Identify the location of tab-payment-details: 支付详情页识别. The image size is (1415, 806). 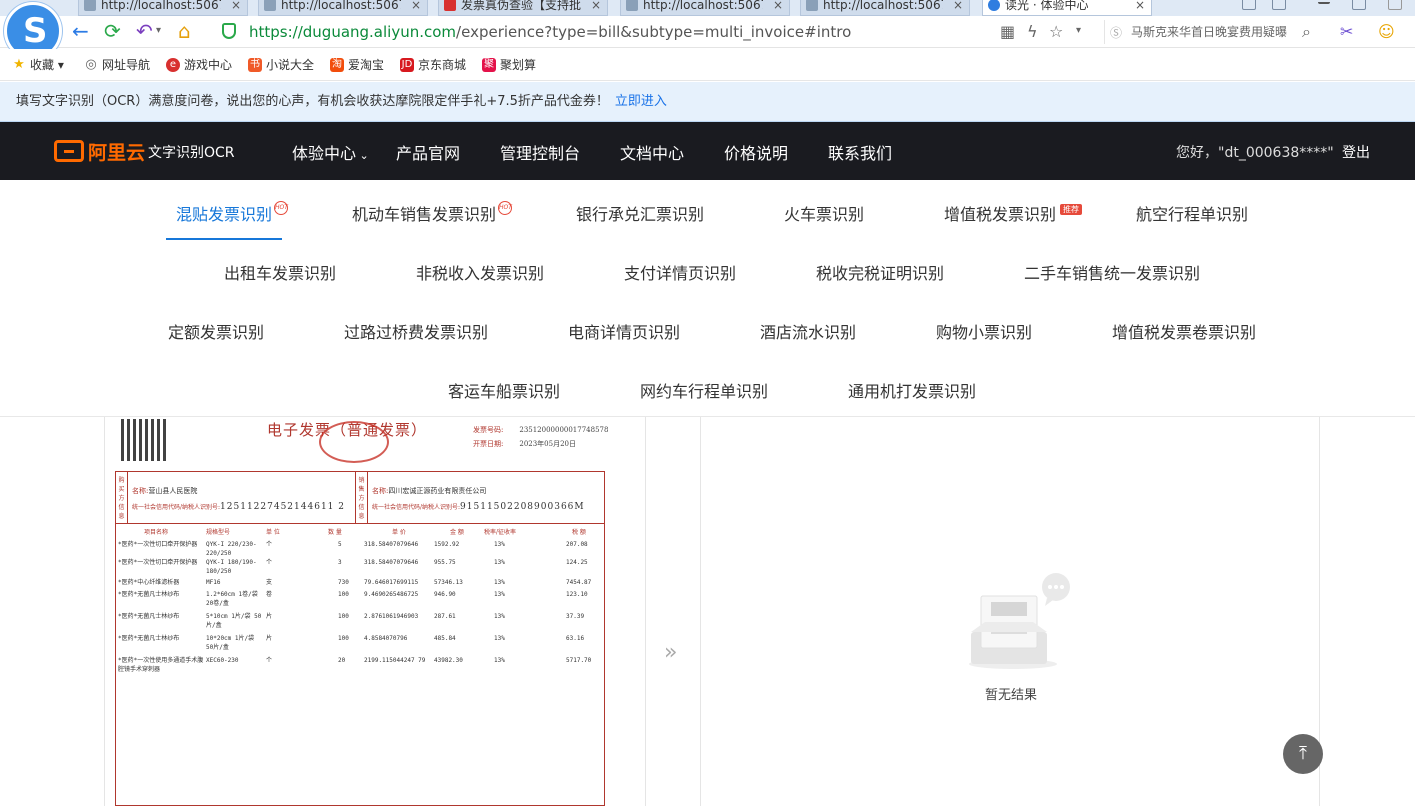
(680, 272).